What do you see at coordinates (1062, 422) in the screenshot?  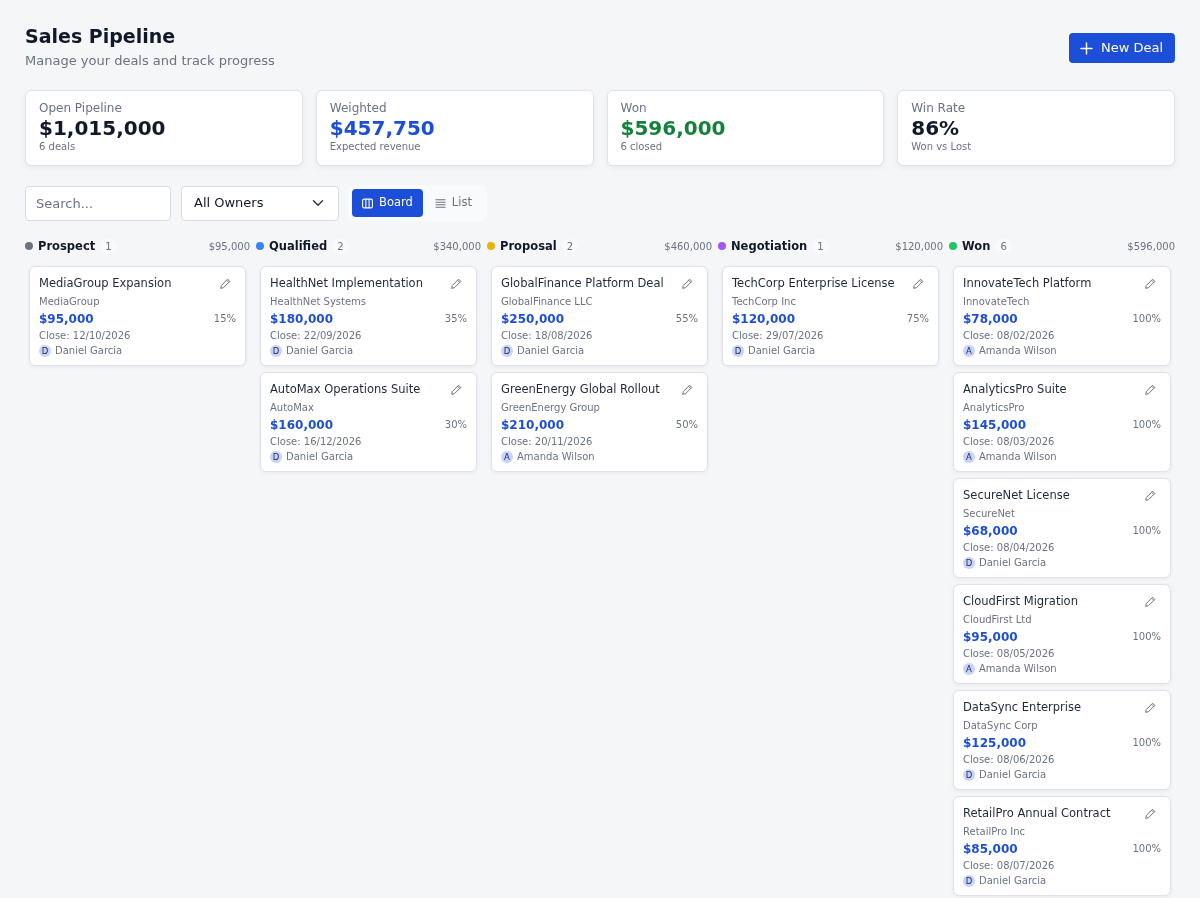 I see `deal-card: AnalyticsPro Suite AnalyticsPro $145,000 100% Close: 08/03/2026 A Amanda Wilson` at bounding box center [1062, 422].